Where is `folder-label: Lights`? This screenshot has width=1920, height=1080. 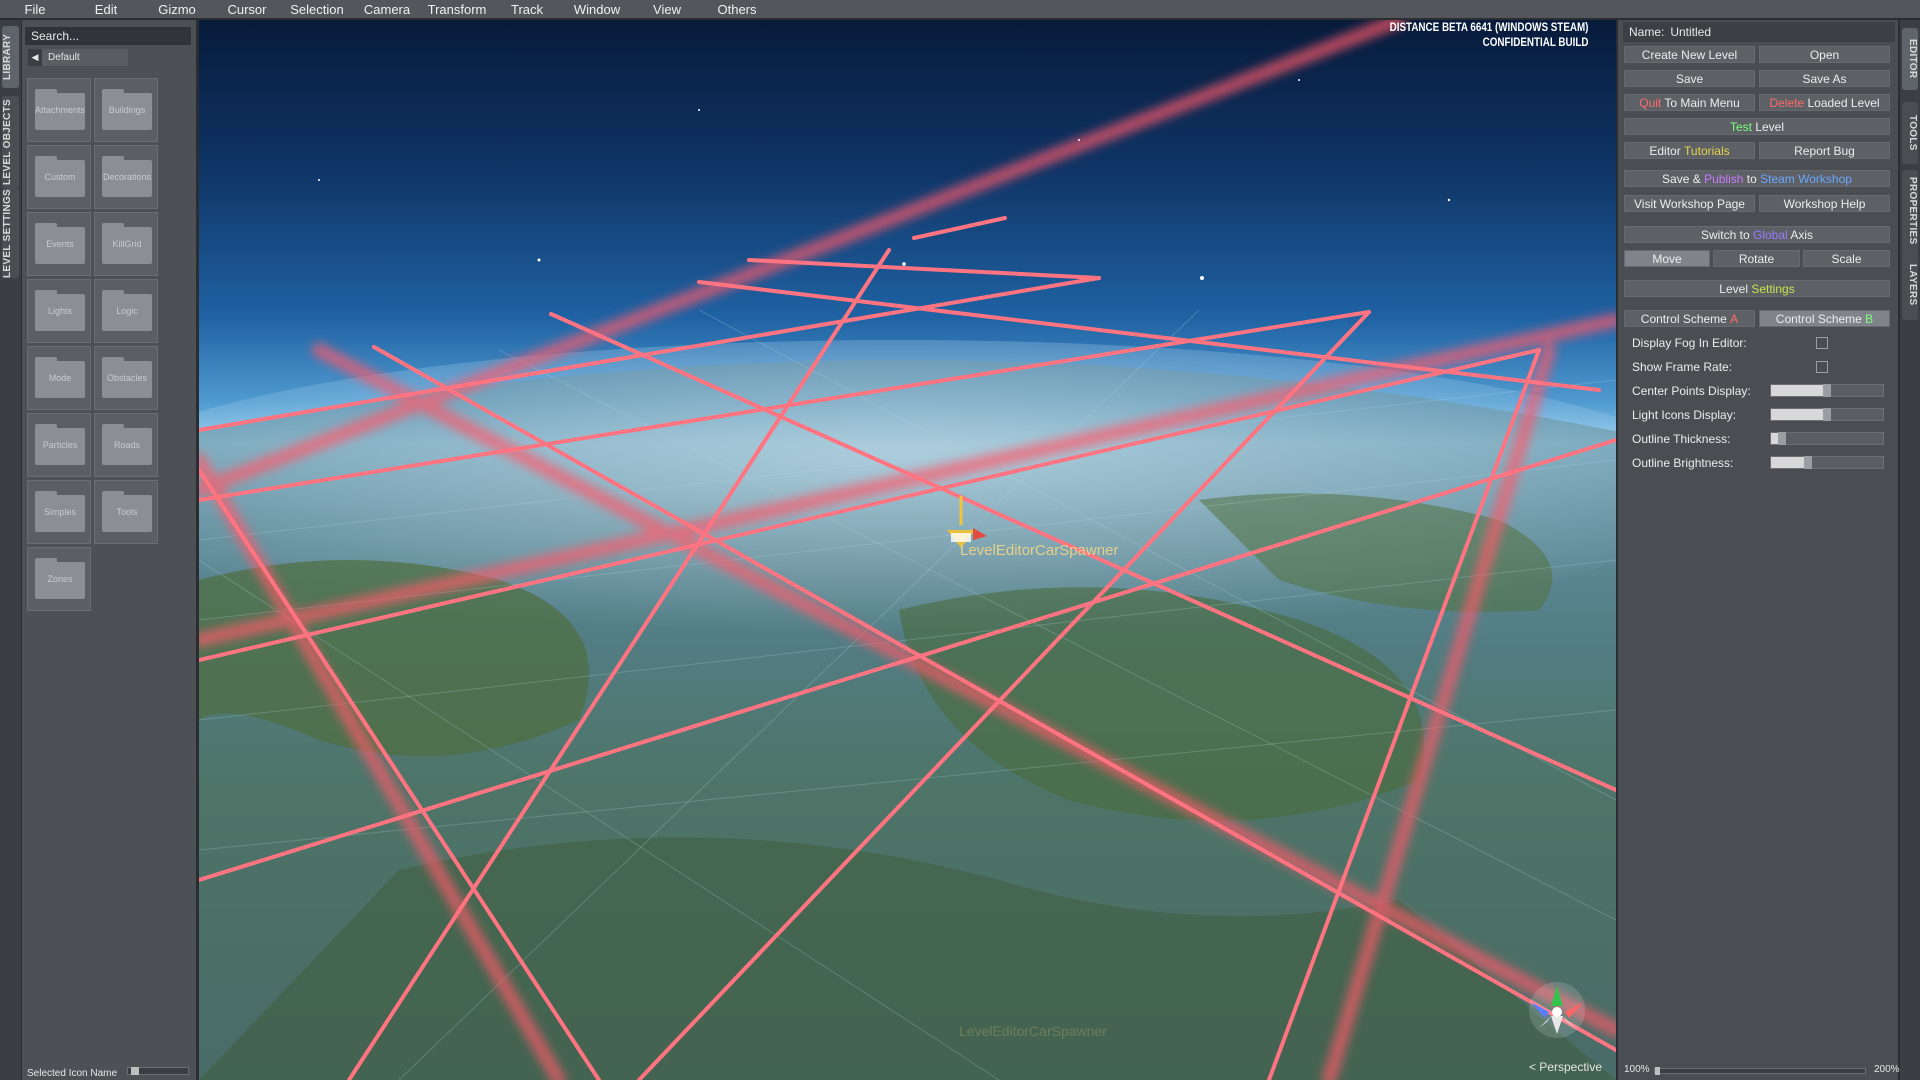 folder-label: Lights is located at coordinates (60, 311).